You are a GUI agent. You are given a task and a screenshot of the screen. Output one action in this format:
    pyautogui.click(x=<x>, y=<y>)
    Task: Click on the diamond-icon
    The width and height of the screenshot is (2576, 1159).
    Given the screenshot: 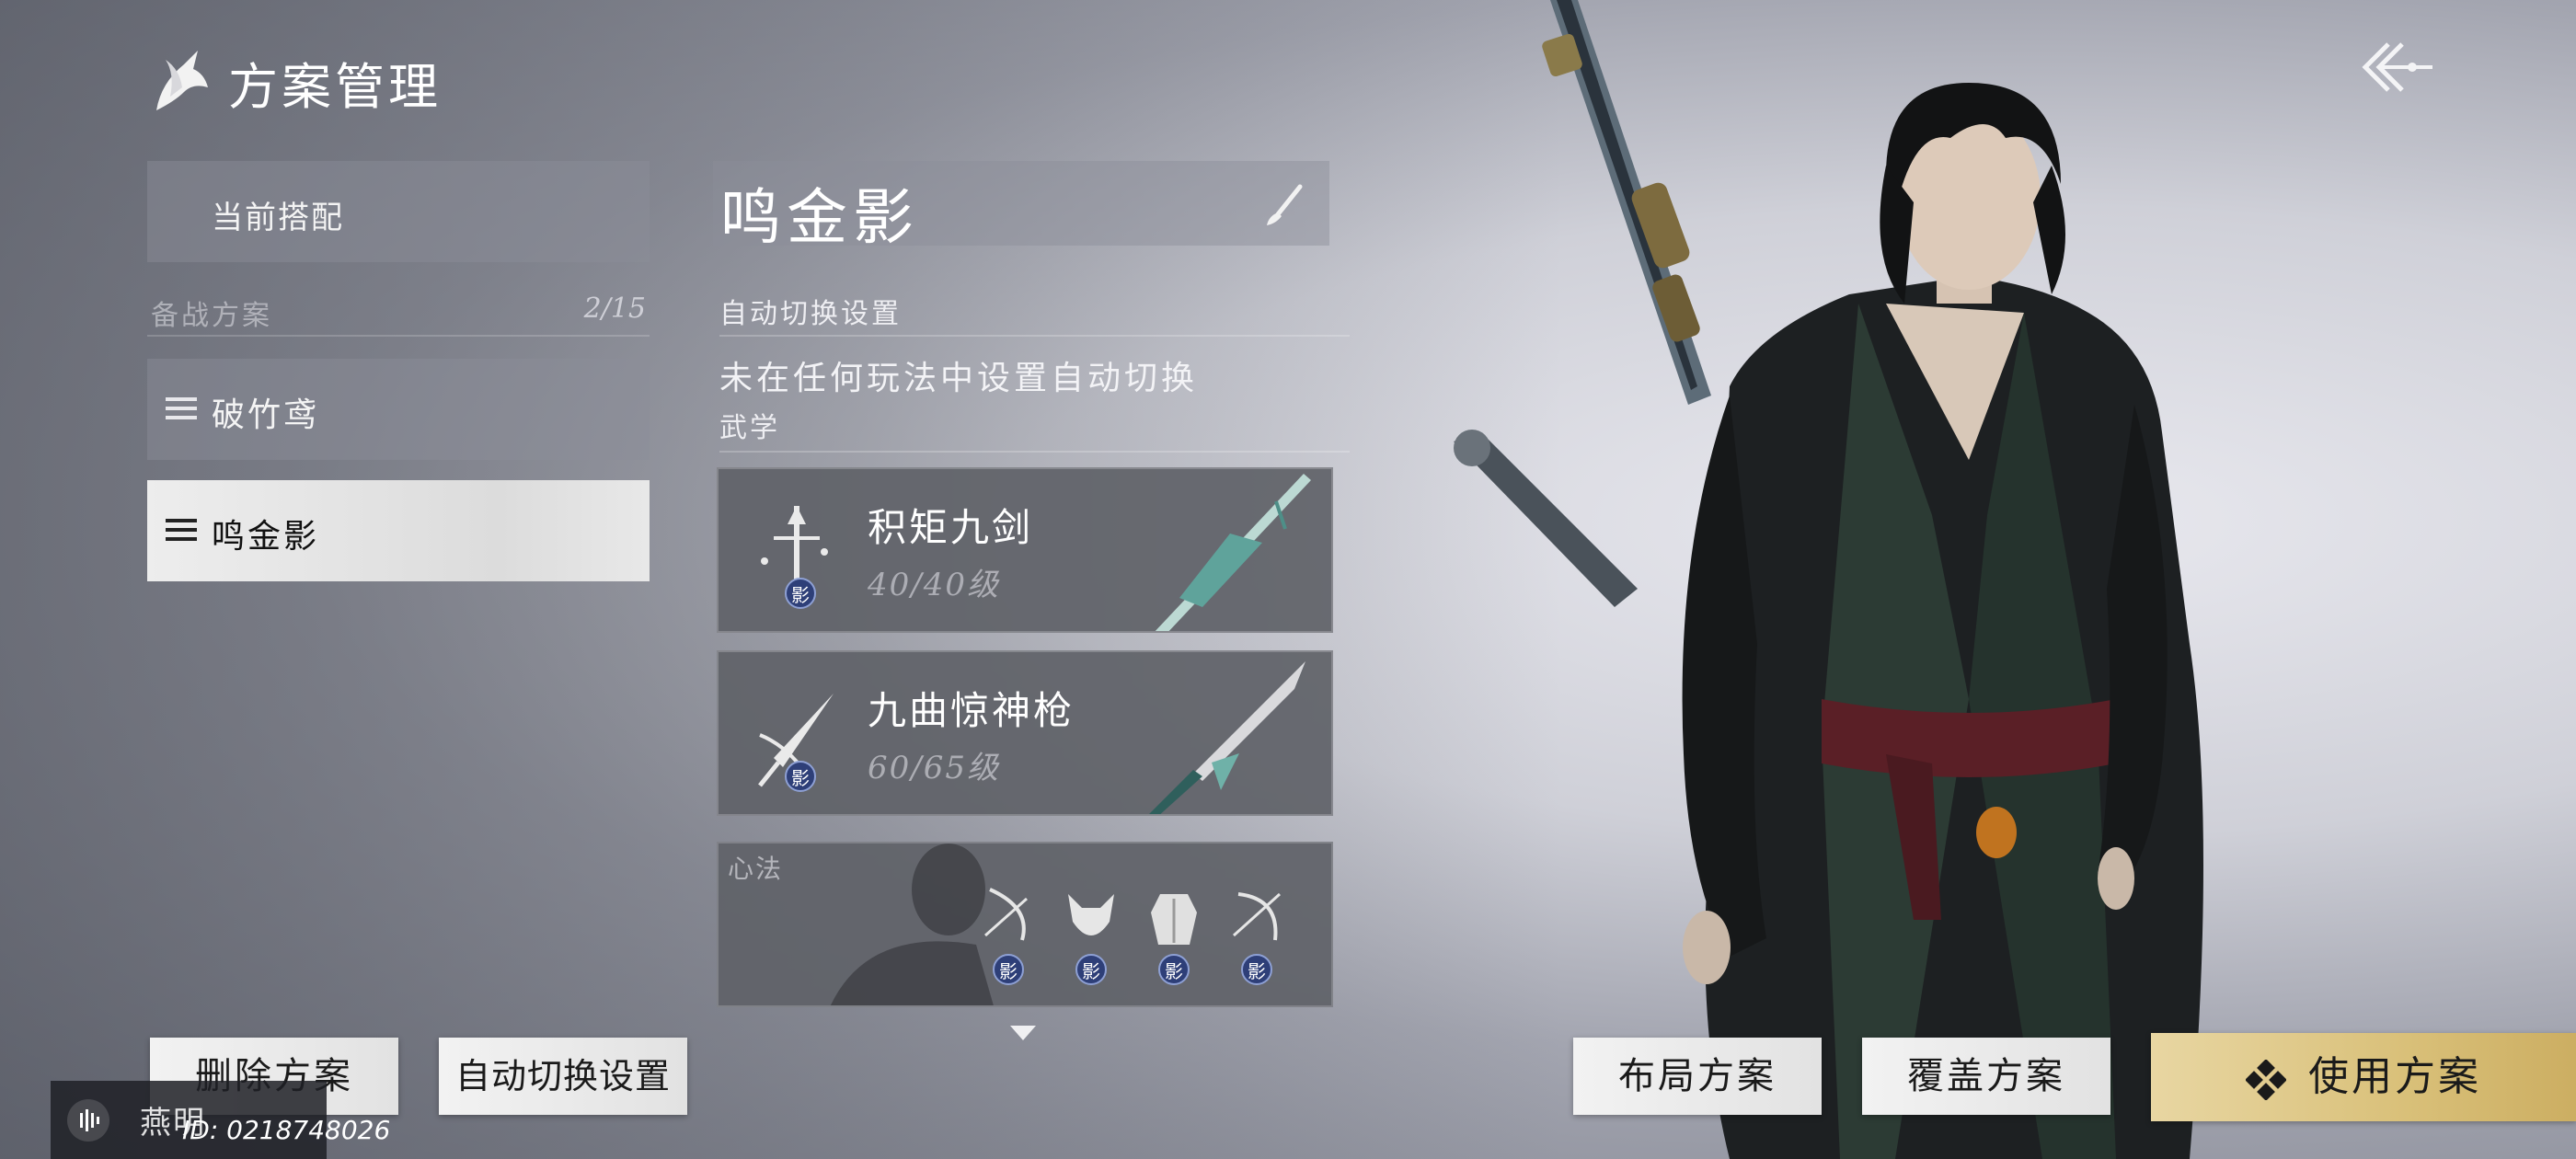 What is the action you would take?
    pyautogui.click(x=2266, y=1079)
    